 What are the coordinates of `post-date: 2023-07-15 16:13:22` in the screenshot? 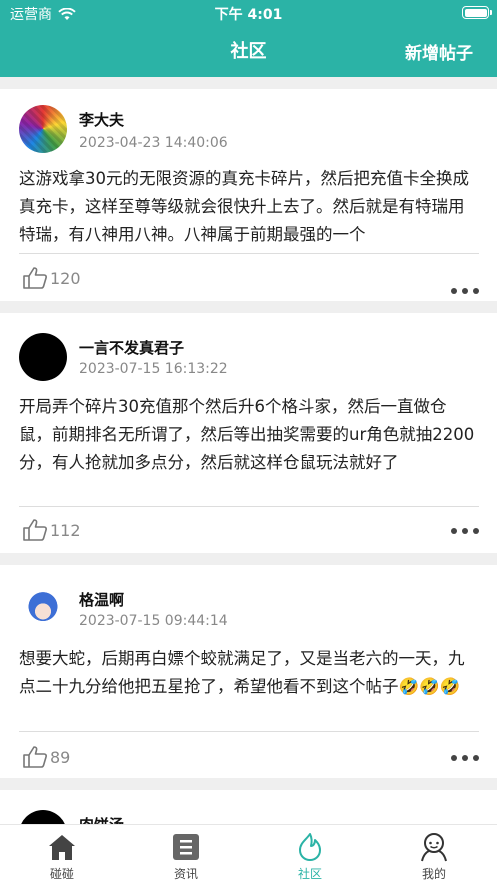 It's located at (153, 369).